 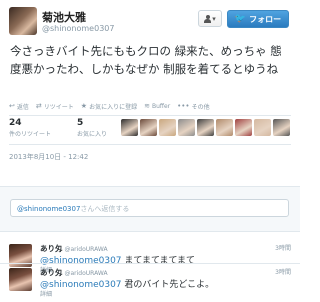 I want to click on reply-body: 君のバイト先どこよ。, so click(x=168, y=285).